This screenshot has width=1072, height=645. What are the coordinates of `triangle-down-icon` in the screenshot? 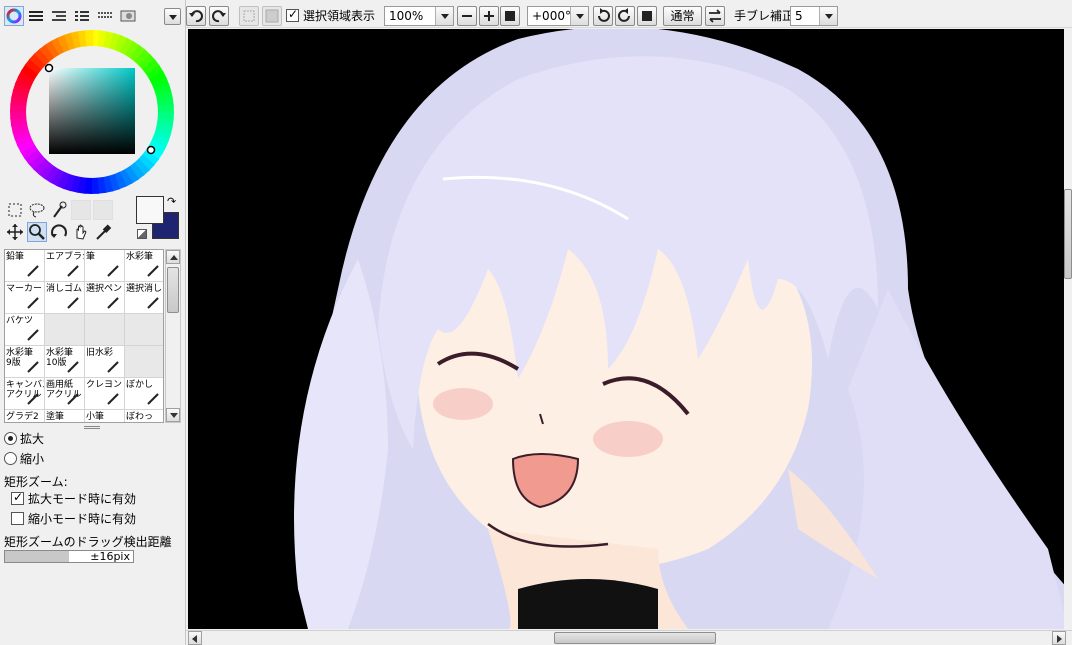 It's located at (174, 415).